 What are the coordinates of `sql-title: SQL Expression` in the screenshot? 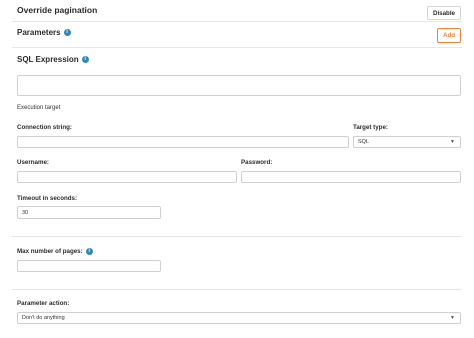 It's located at (48, 59).